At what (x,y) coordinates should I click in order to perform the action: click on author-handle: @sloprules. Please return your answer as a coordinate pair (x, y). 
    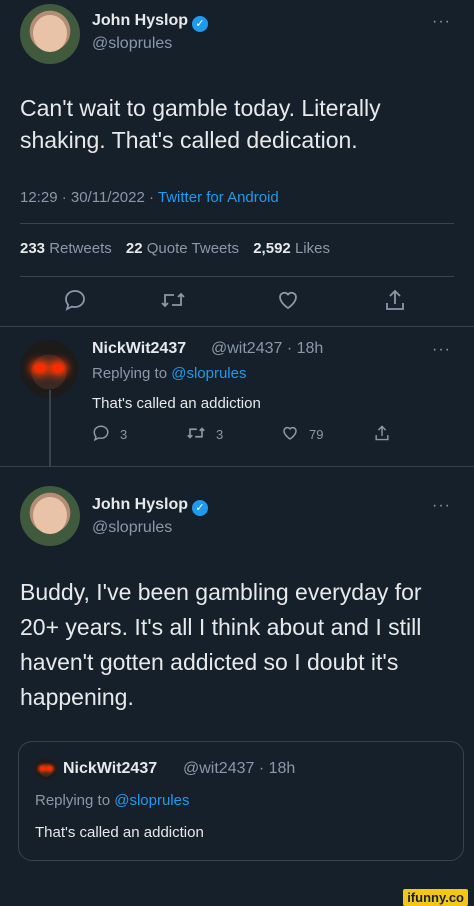
    Looking at the image, I should click on (132, 44).